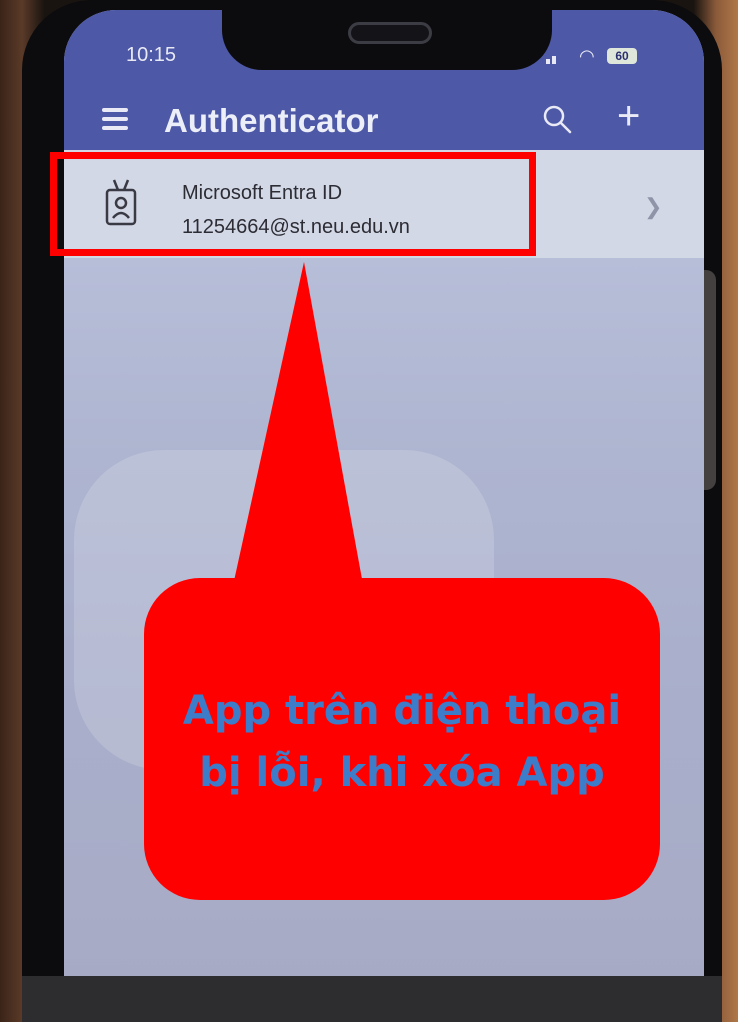  Describe the element at coordinates (402, 742) in the screenshot. I see `annotation-text: App trên điện thoại bị lỗi, khi xóa App` at that location.